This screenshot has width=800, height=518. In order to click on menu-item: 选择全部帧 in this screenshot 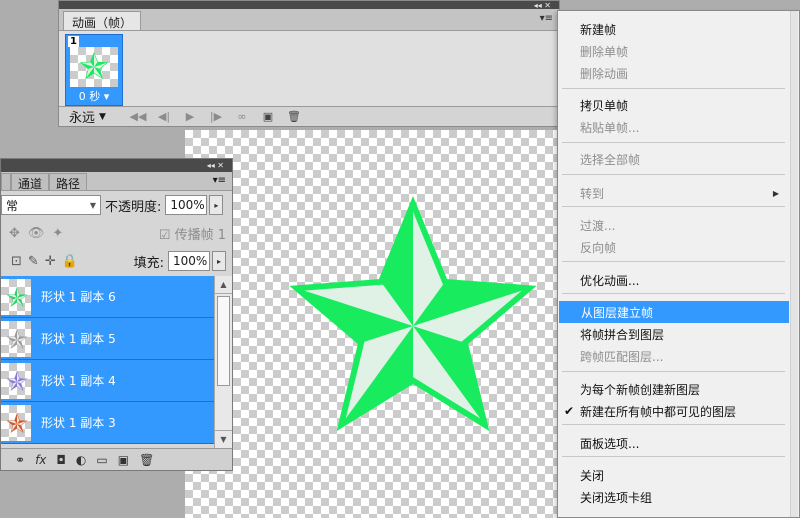, I will do `click(678, 159)`.